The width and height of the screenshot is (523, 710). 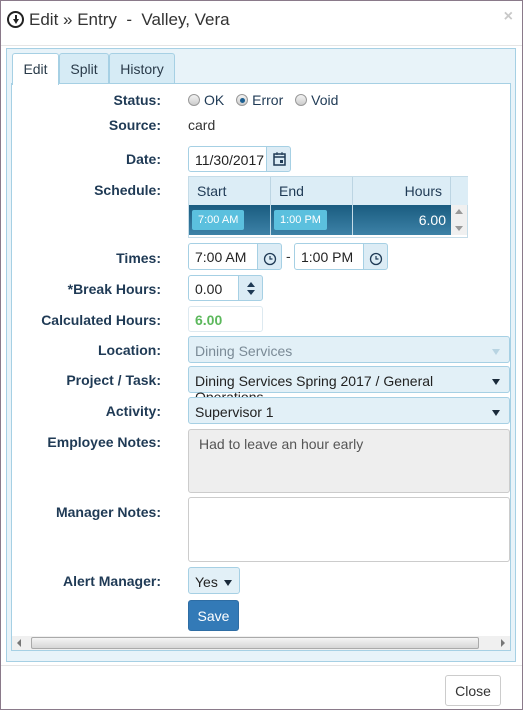 What do you see at coordinates (432, 220) in the screenshot?
I see `schedule-hours: 6.00` at bounding box center [432, 220].